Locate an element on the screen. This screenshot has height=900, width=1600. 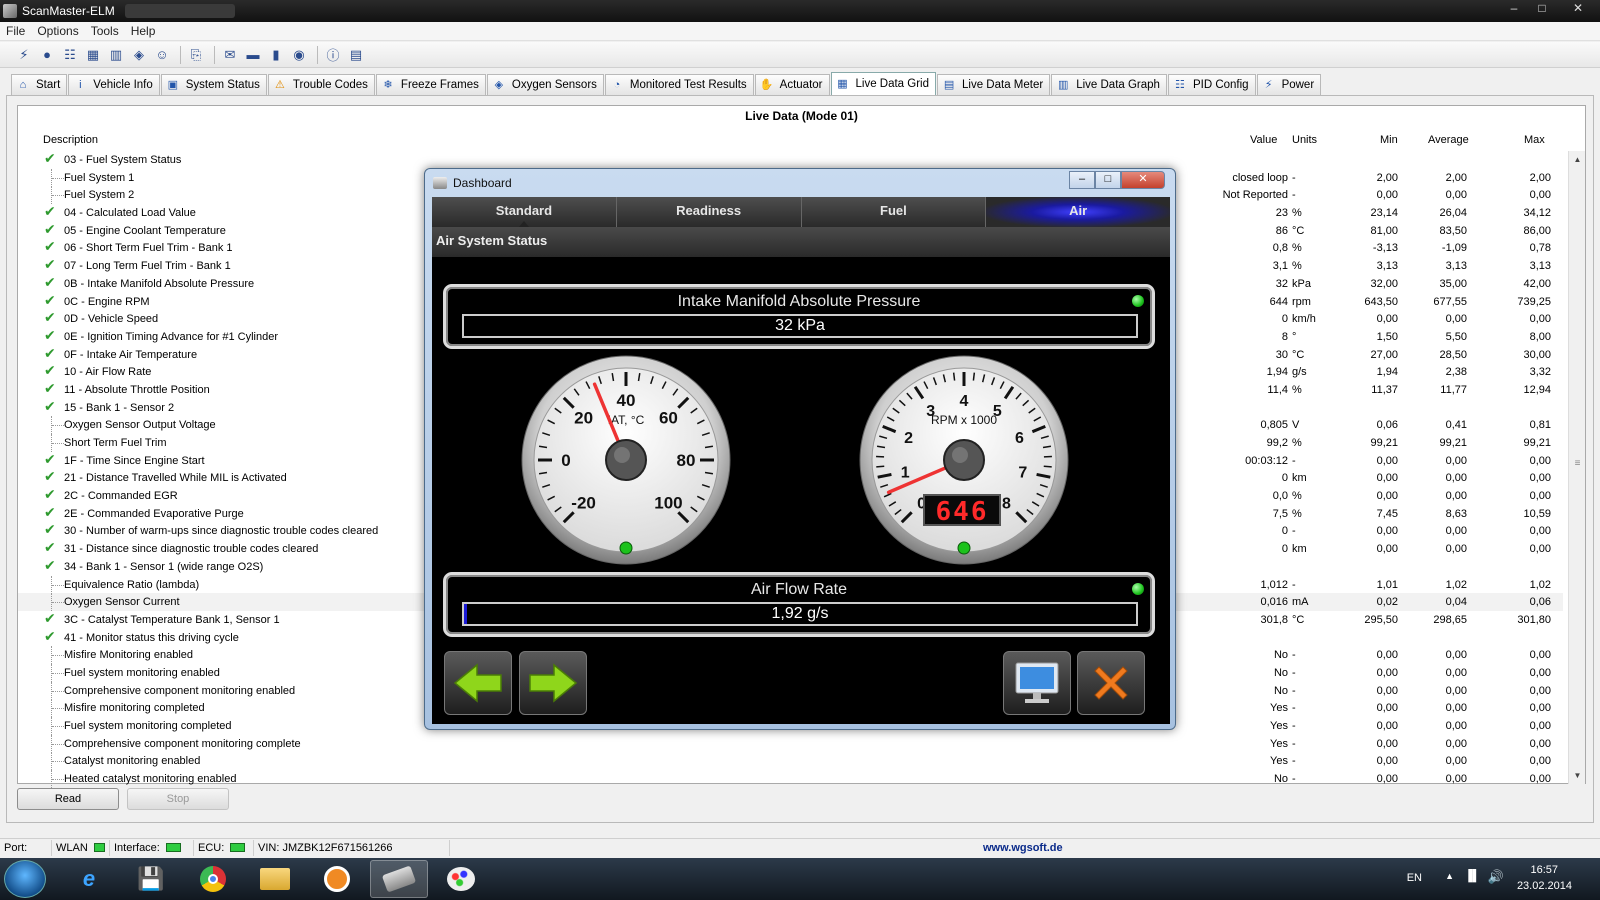
dashboard-tab-fuel: Fuel is located at coordinates (894, 212).